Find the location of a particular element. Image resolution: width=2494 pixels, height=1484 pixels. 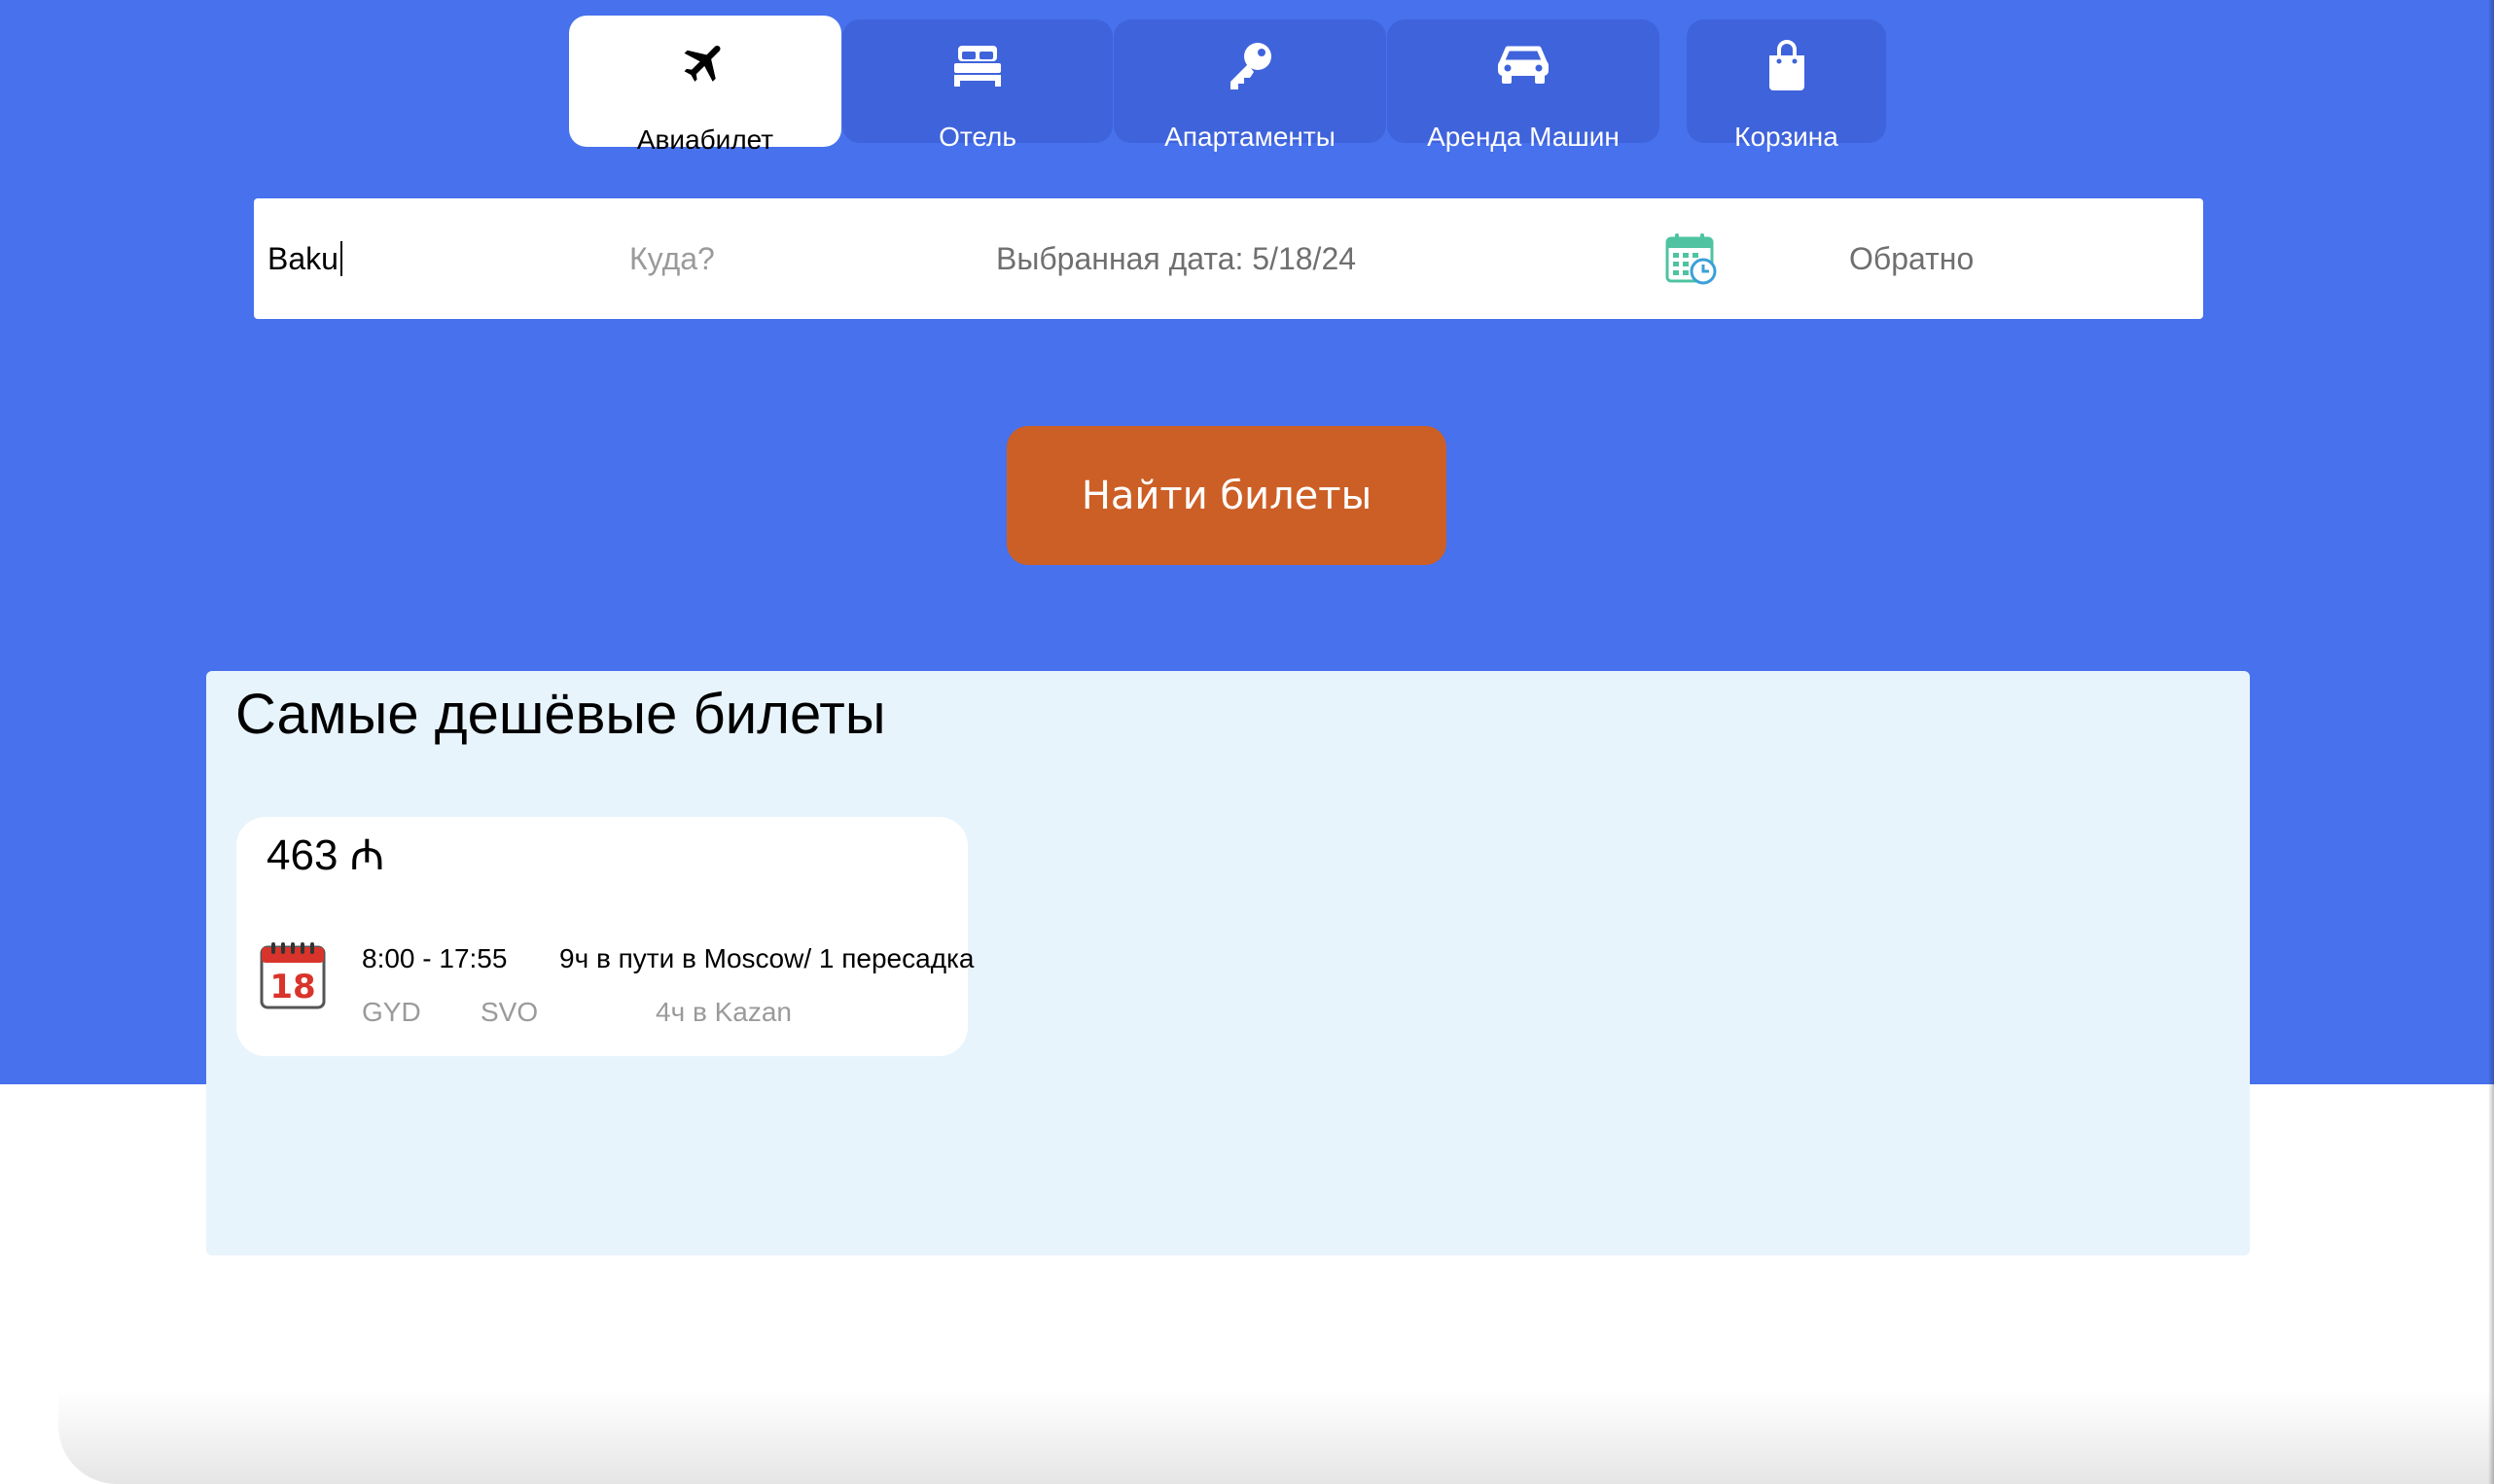

bed-icon is located at coordinates (977, 66).